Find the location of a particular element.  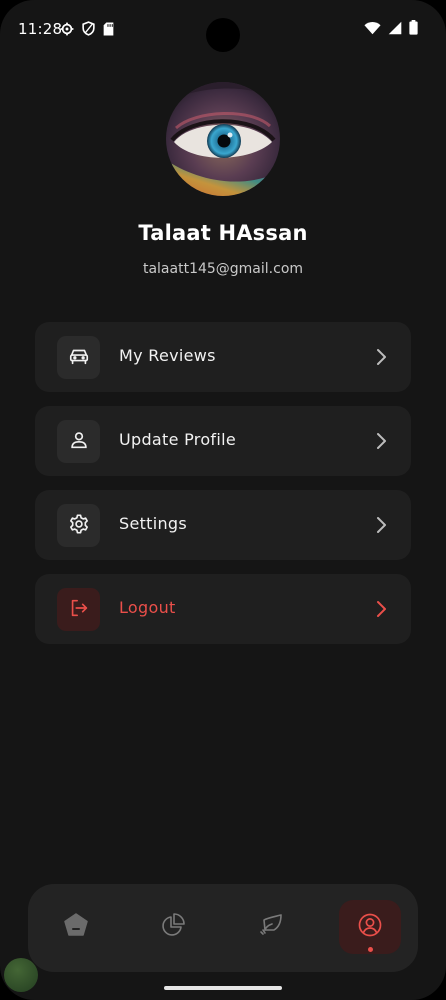

avatar is located at coordinates (223, 139).